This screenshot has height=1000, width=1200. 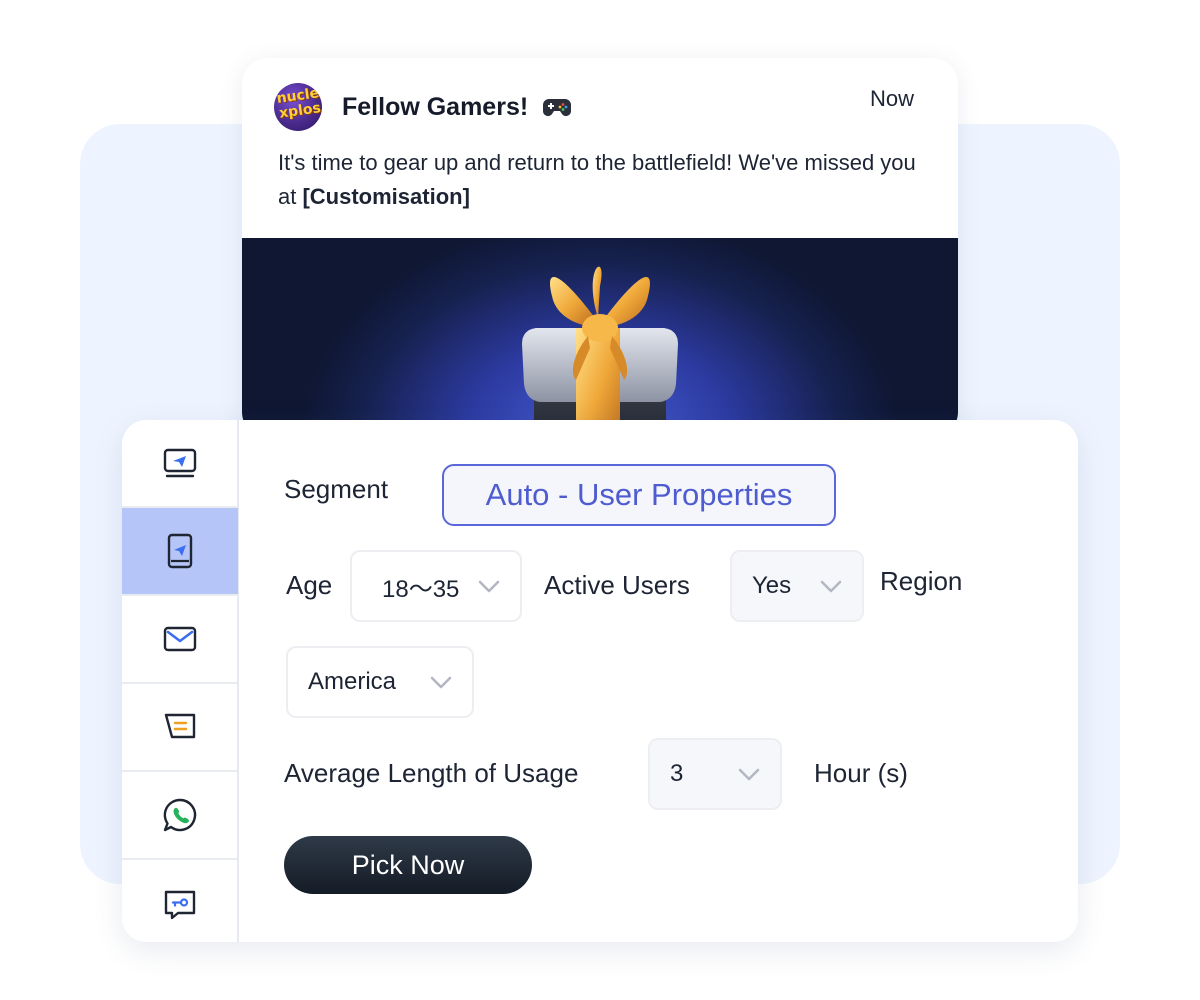 I want to click on age-select: 18～35, so click(x=436, y=586).